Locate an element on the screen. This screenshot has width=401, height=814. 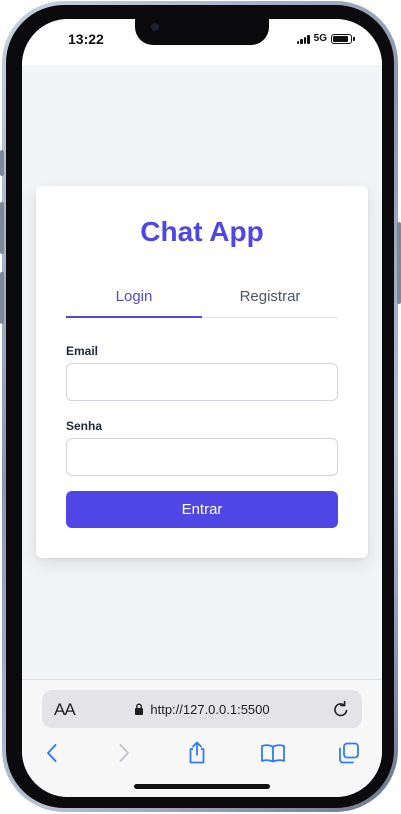
email-field is located at coordinates (202, 382).